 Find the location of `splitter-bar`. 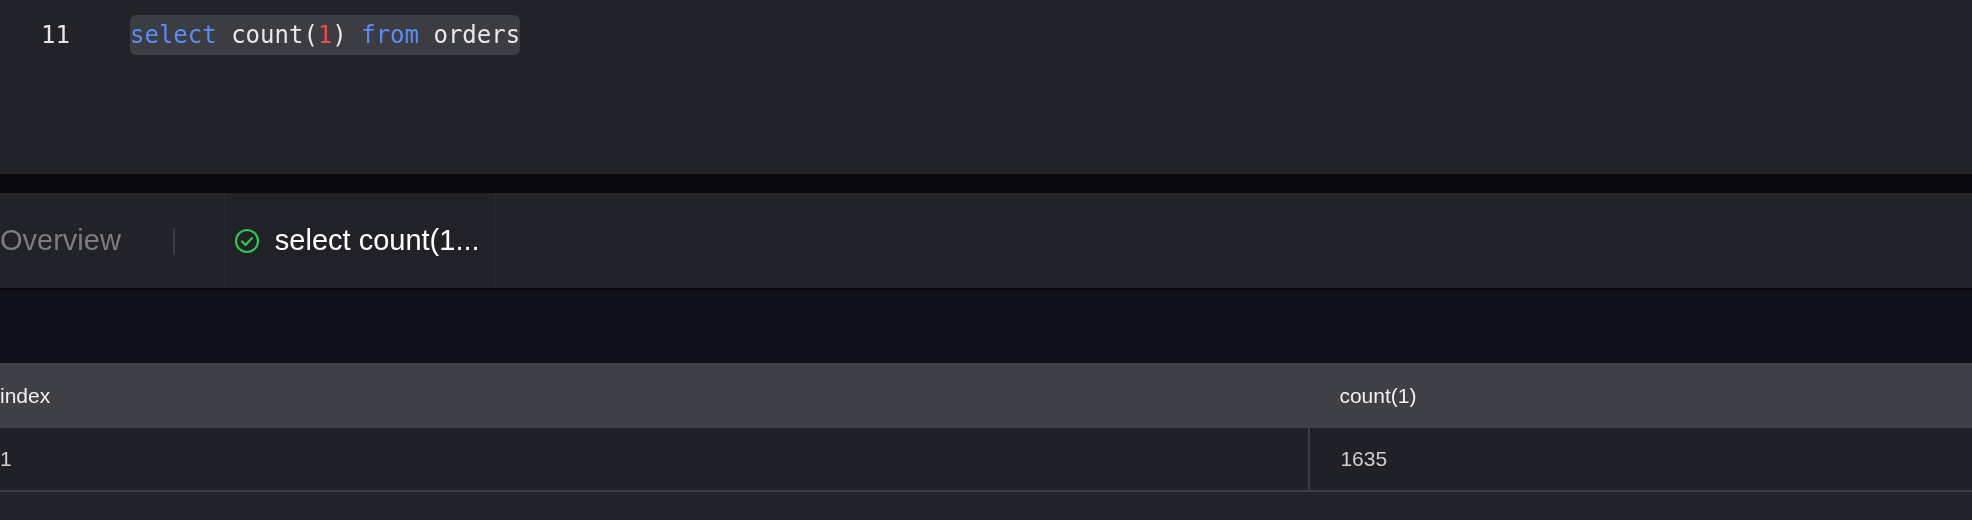

splitter-bar is located at coordinates (986, 183).